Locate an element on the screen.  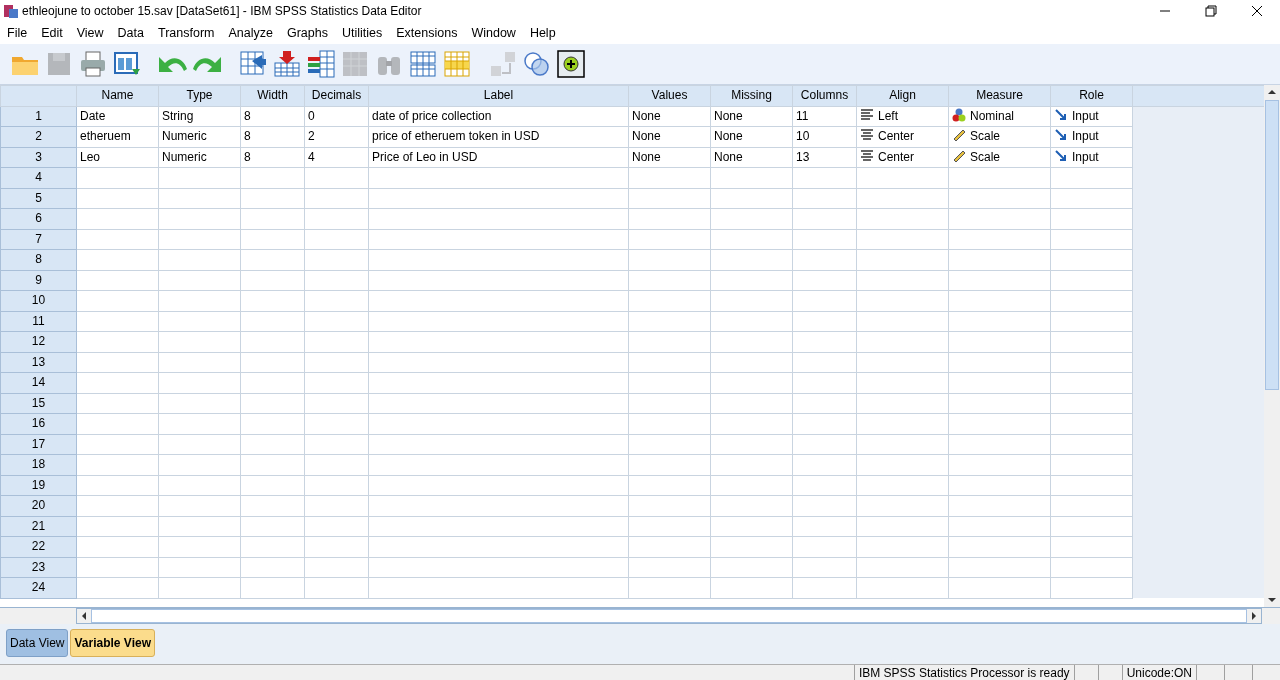
table-cell: Nominal is located at coordinates (999, 116).